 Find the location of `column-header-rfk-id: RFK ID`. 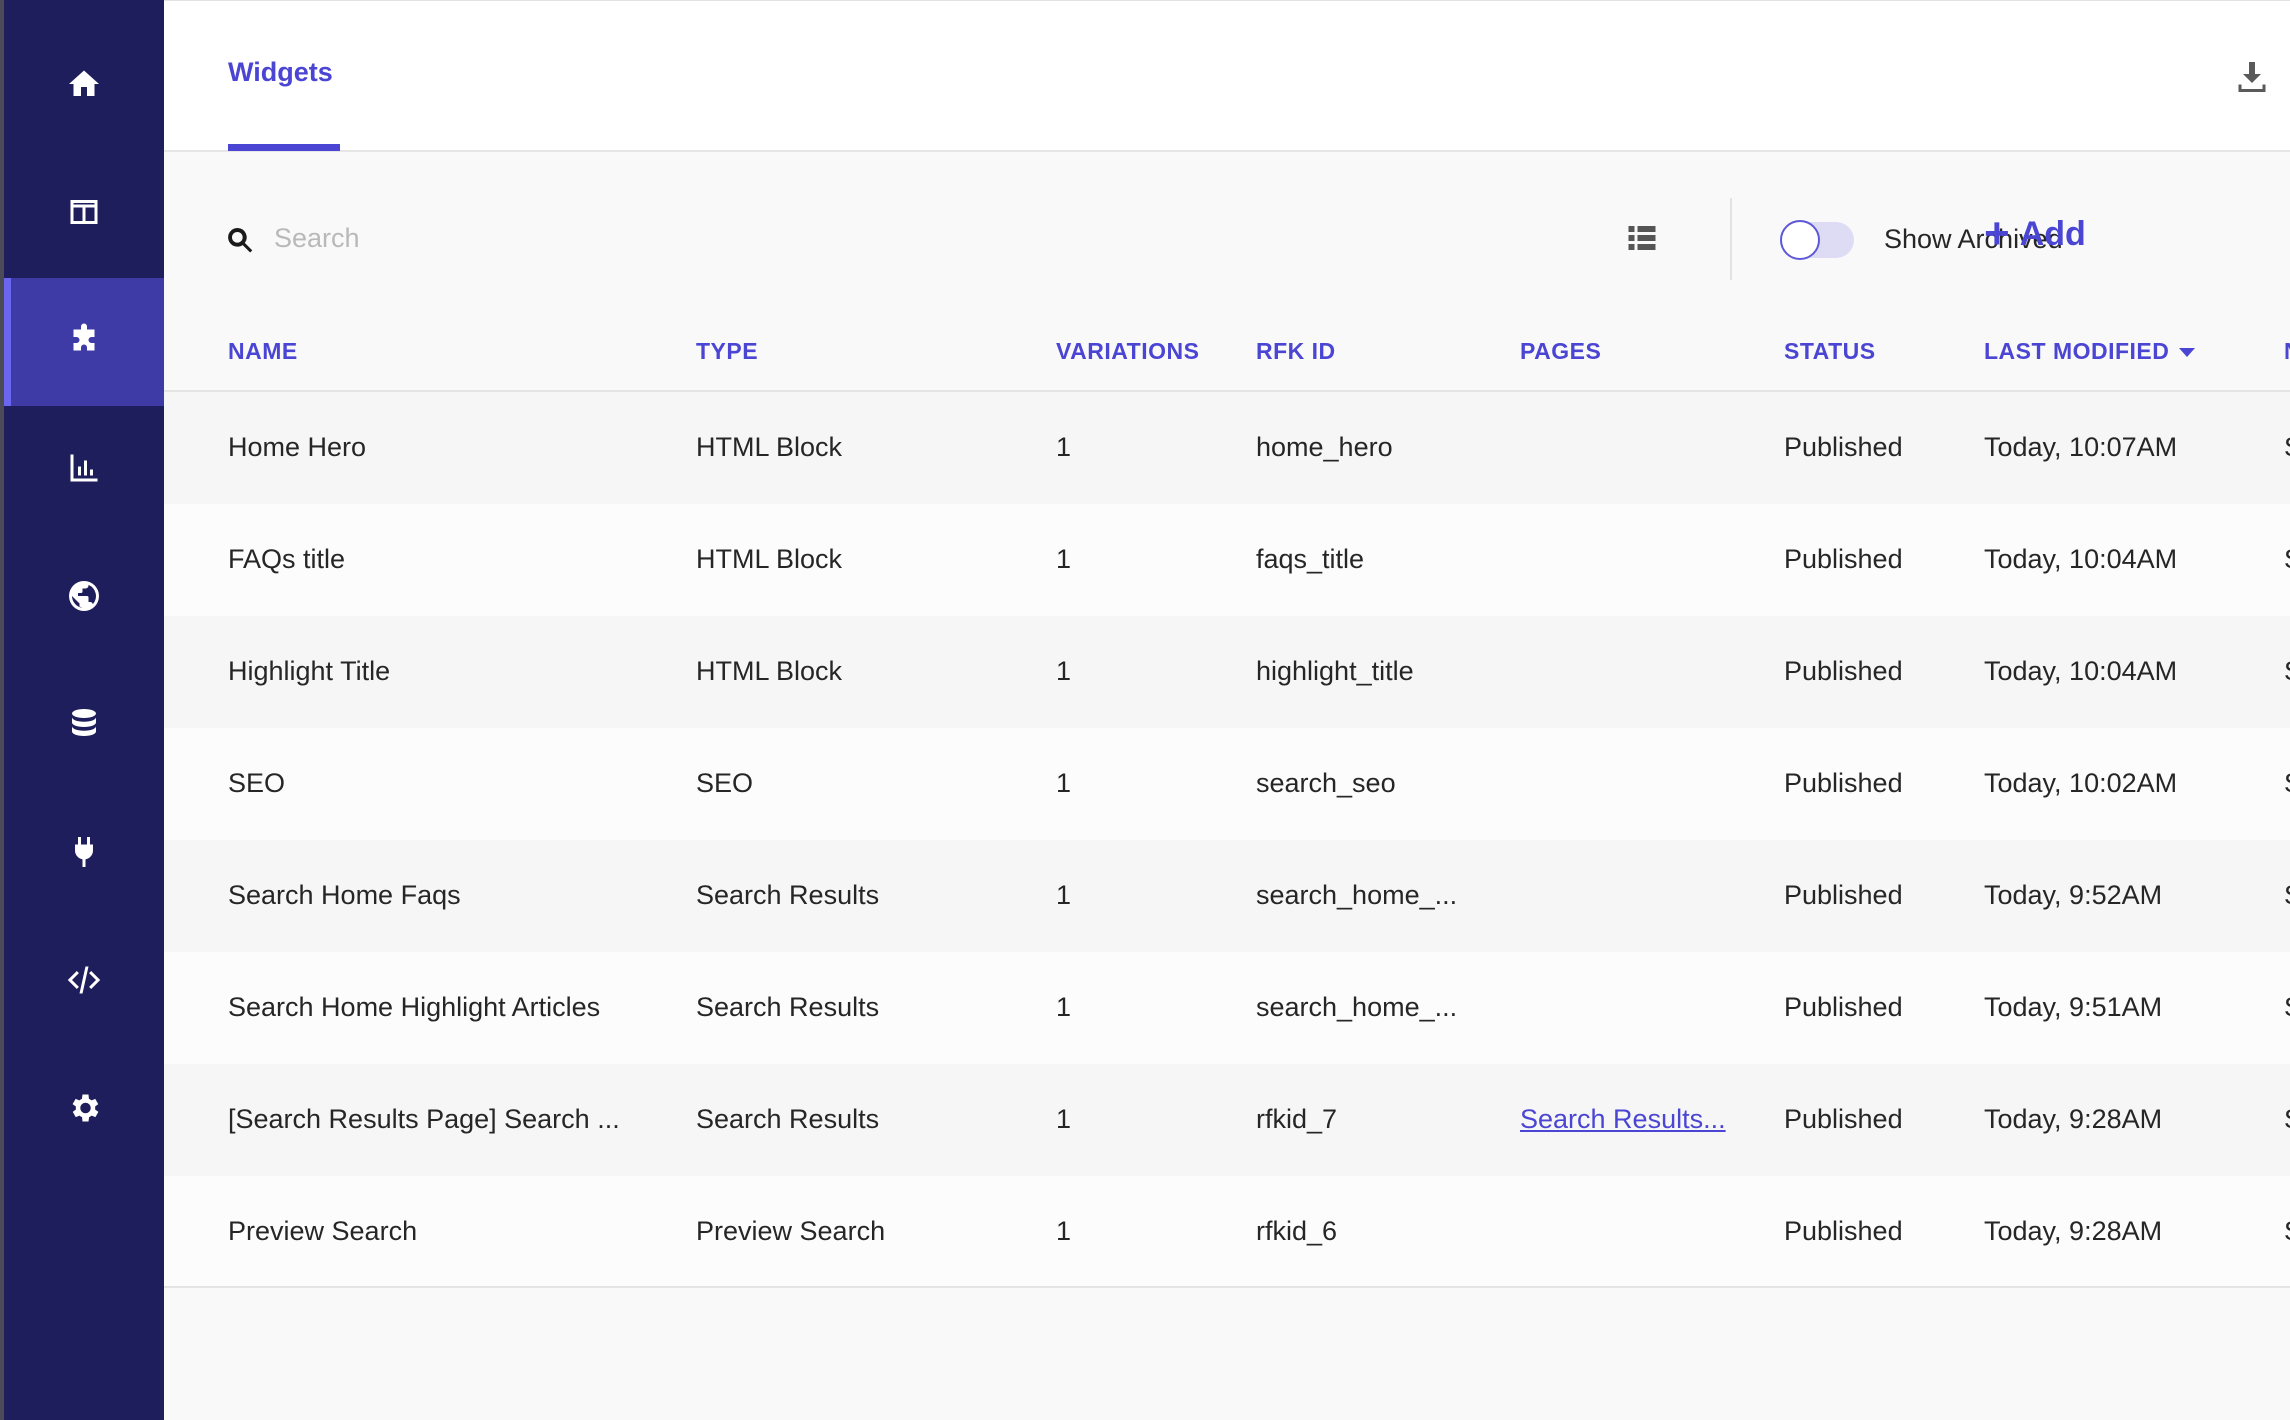

column-header-rfk-id: RFK ID is located at coordinates (1296, 351).